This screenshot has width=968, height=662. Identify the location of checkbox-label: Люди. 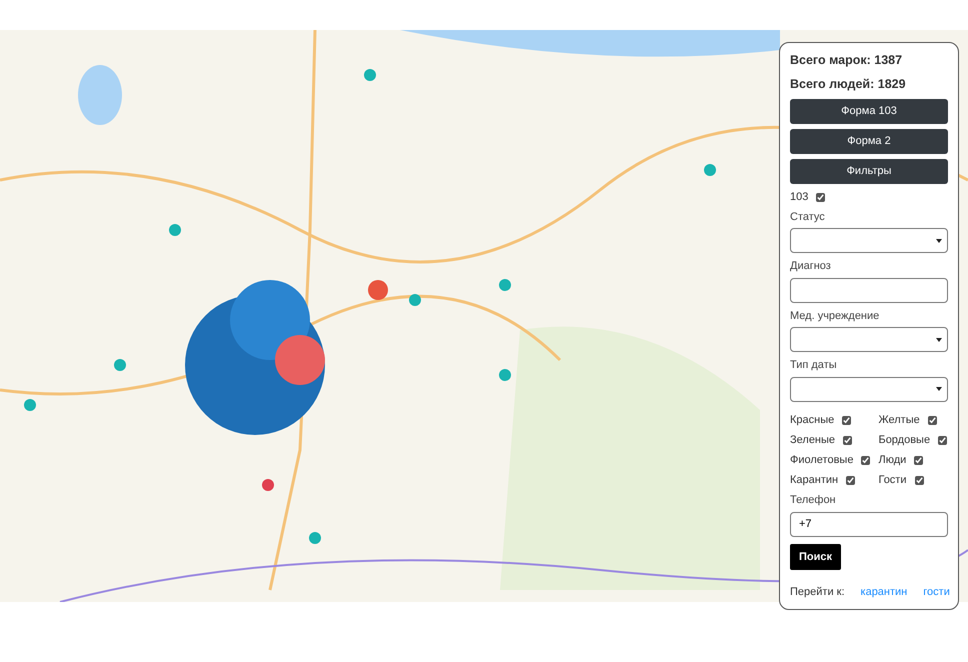
(892, 461).